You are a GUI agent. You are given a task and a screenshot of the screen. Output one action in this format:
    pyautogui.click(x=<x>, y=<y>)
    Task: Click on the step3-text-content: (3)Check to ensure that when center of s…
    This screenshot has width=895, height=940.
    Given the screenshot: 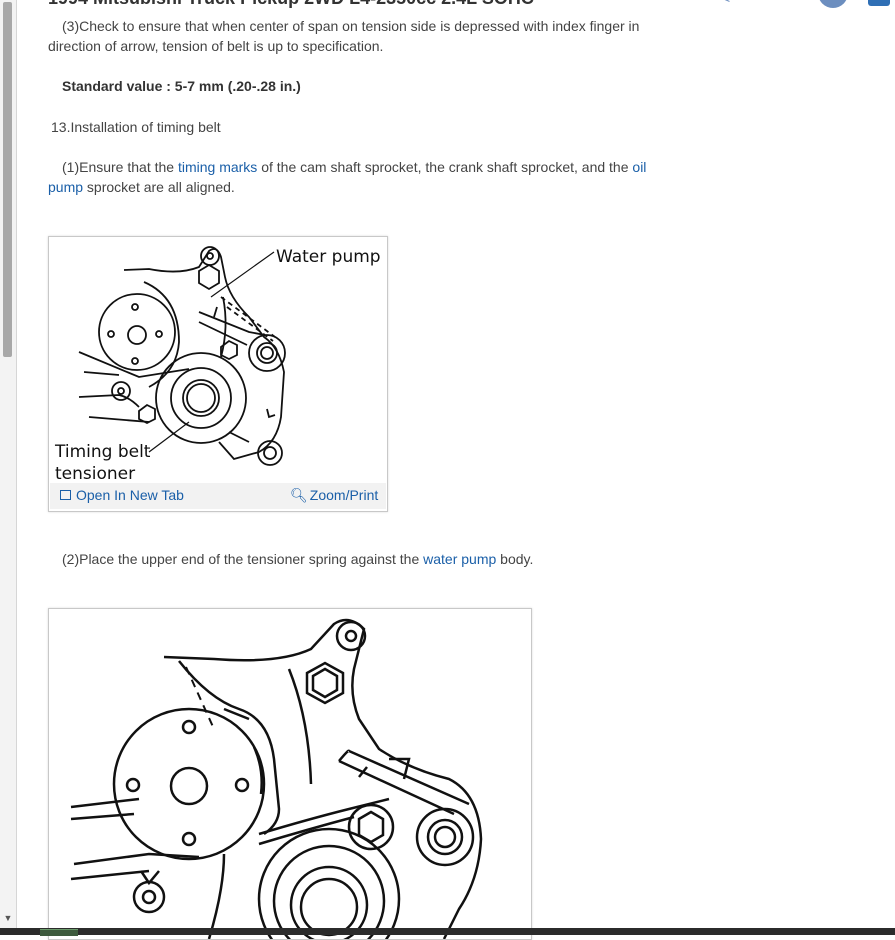 What is the action you would take?
    pyautogui.click(x=344, y=36)
    